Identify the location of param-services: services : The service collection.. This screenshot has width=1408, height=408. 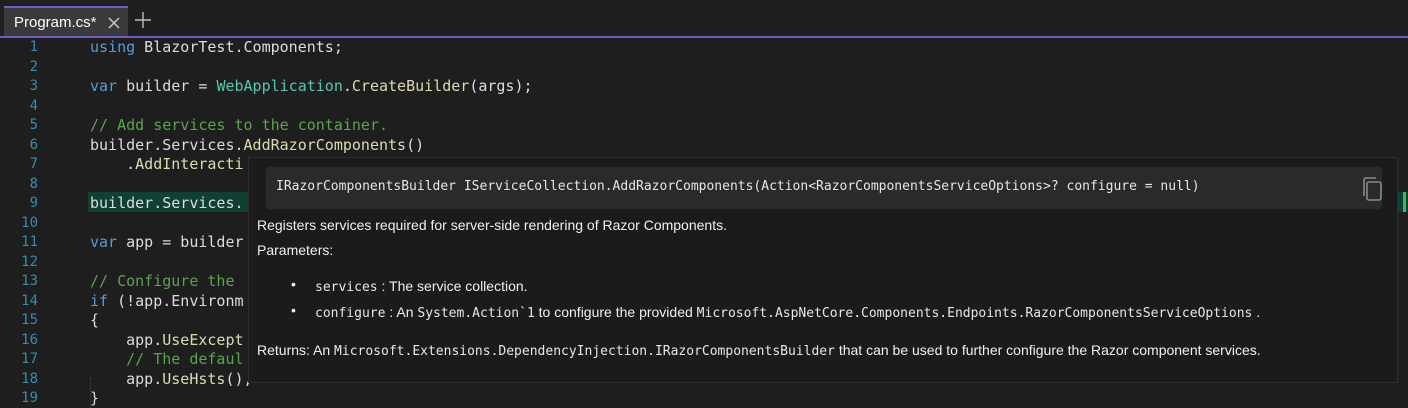
(421, 286).